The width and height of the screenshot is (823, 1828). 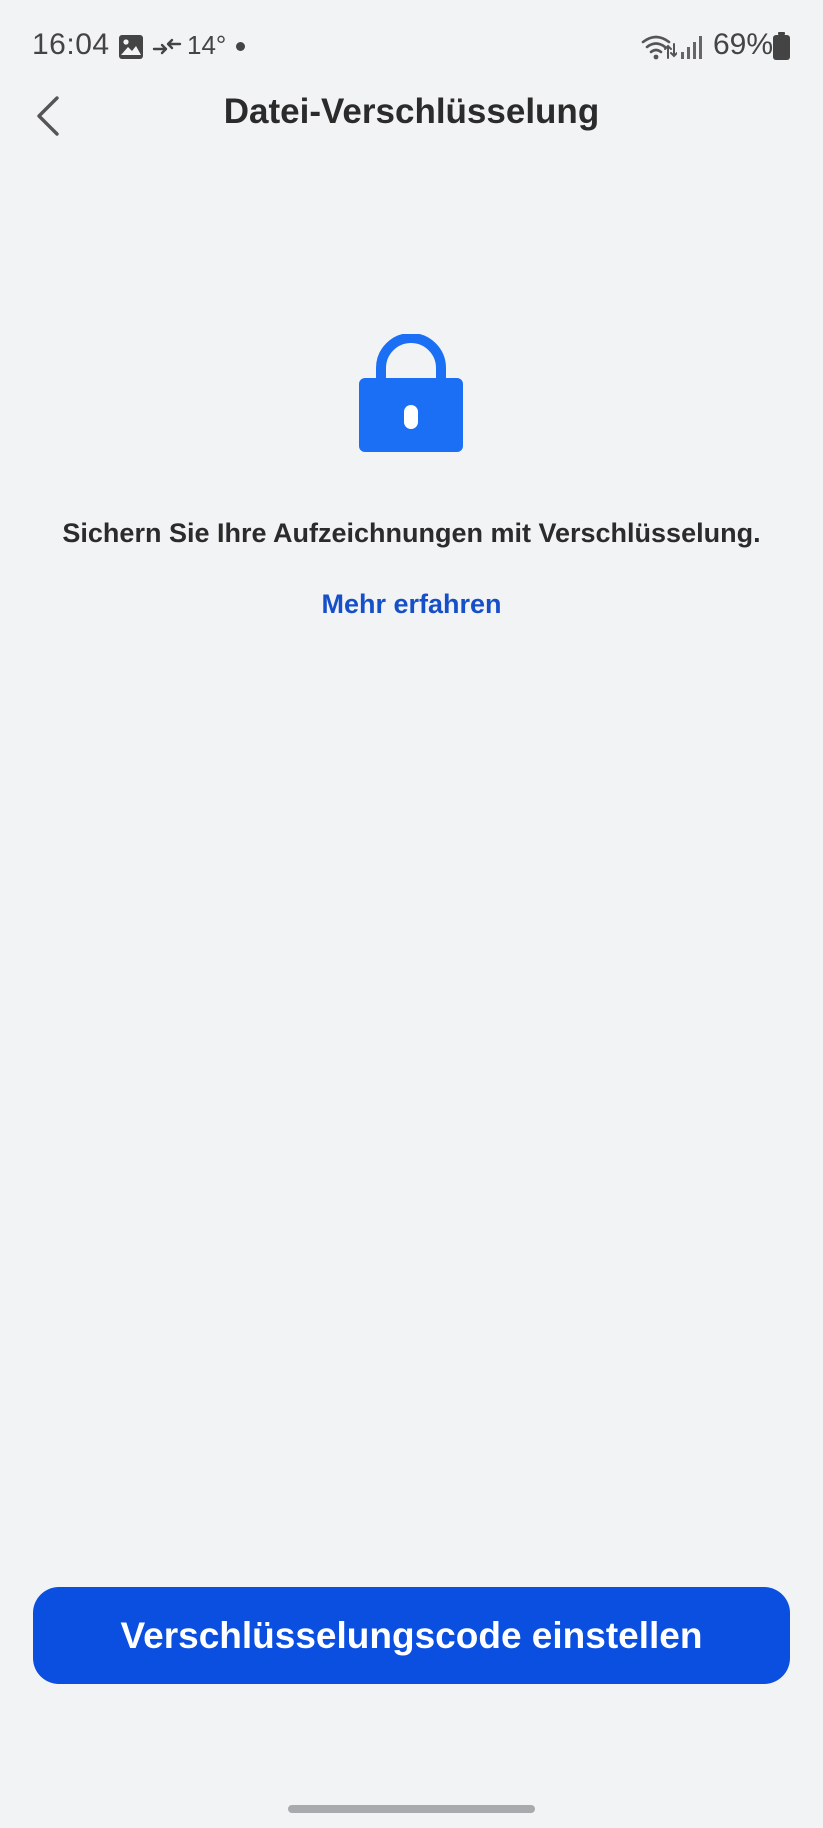 I want to click on wifi-icon, so click(x=659, y=47).